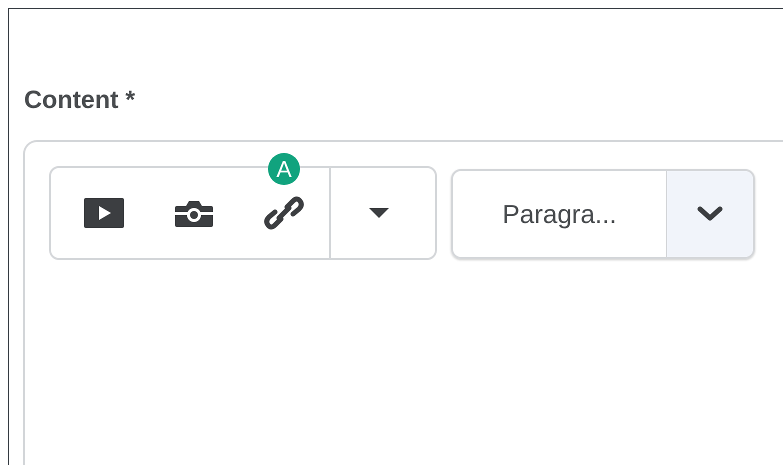 The image size is (783, 465). I want to click on field-label: Content *, so click(80, 100).